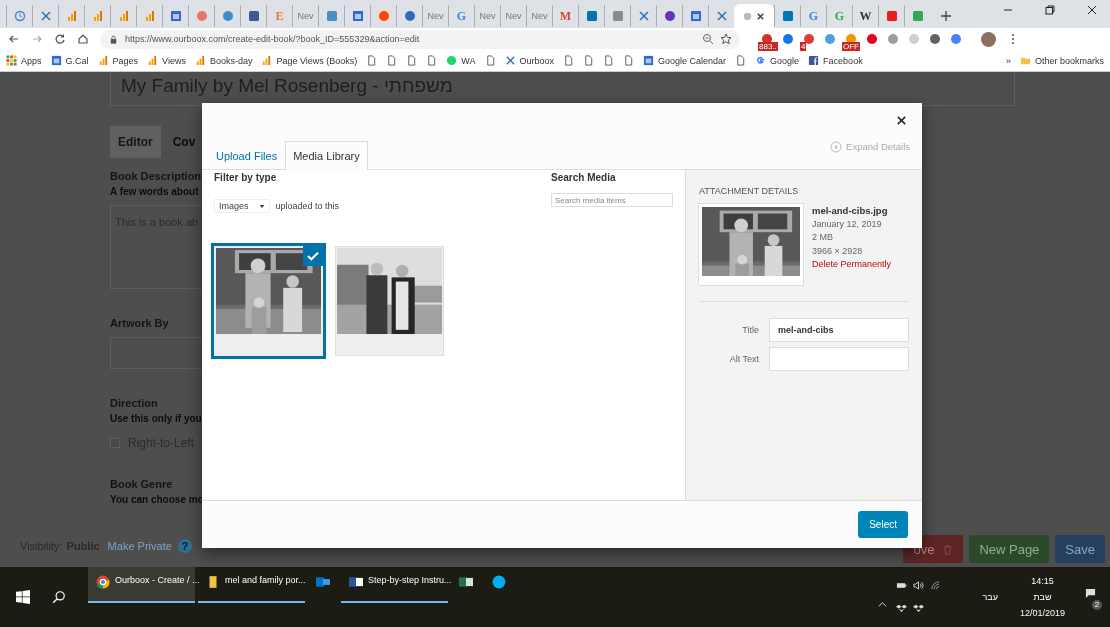  What do you see at coordinates (313, 256) in the screenshot?
I see `check-icon` at bounding box center [313, 256].